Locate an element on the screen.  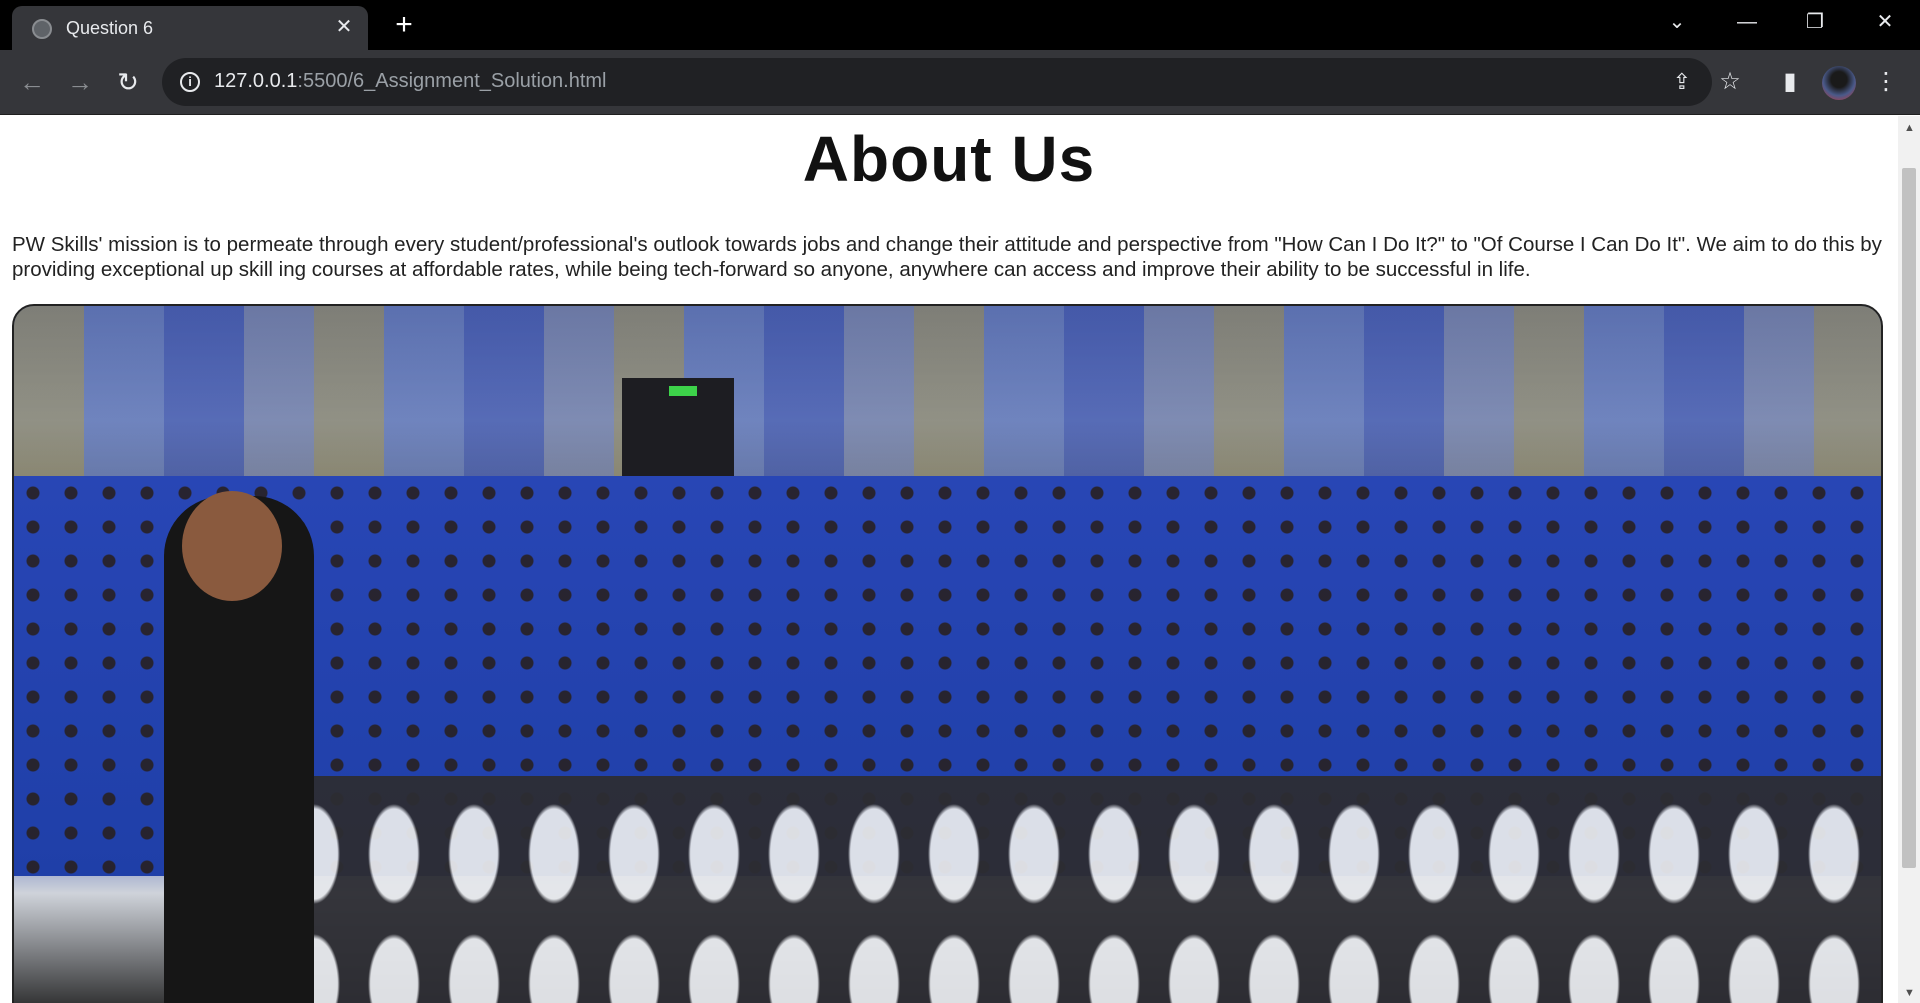
scroll-up-icon: ▲ is located at coordinates (1909, 128).